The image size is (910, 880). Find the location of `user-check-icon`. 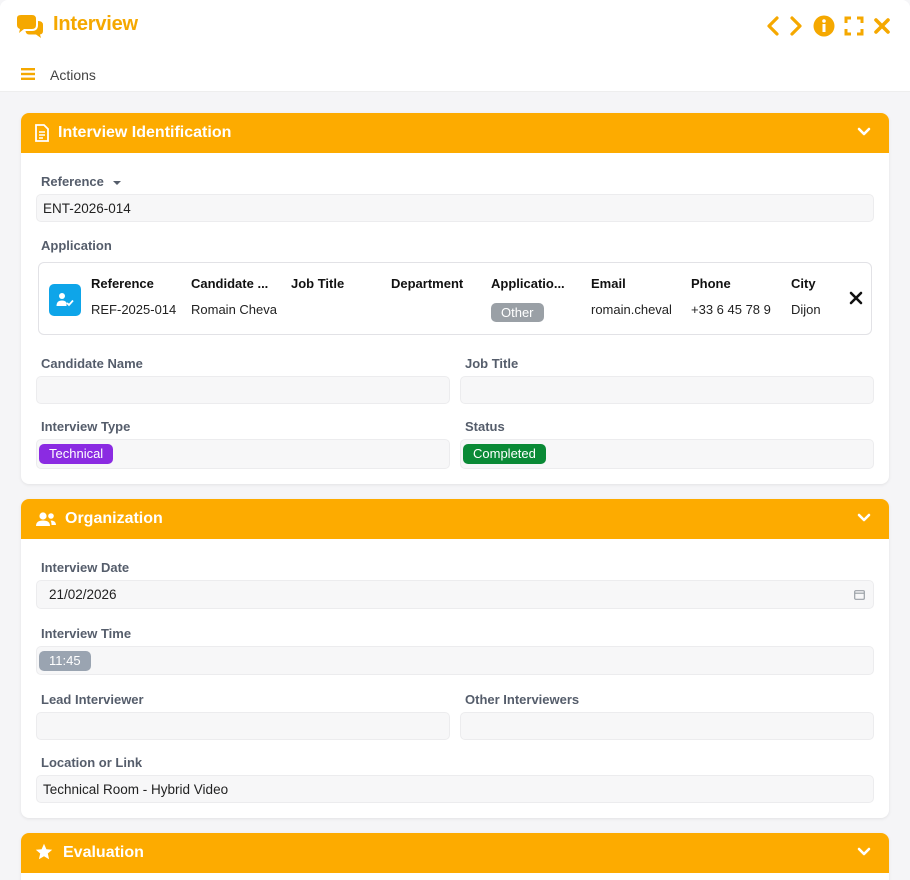

user-check-icon is located at coordinates (65, 300).